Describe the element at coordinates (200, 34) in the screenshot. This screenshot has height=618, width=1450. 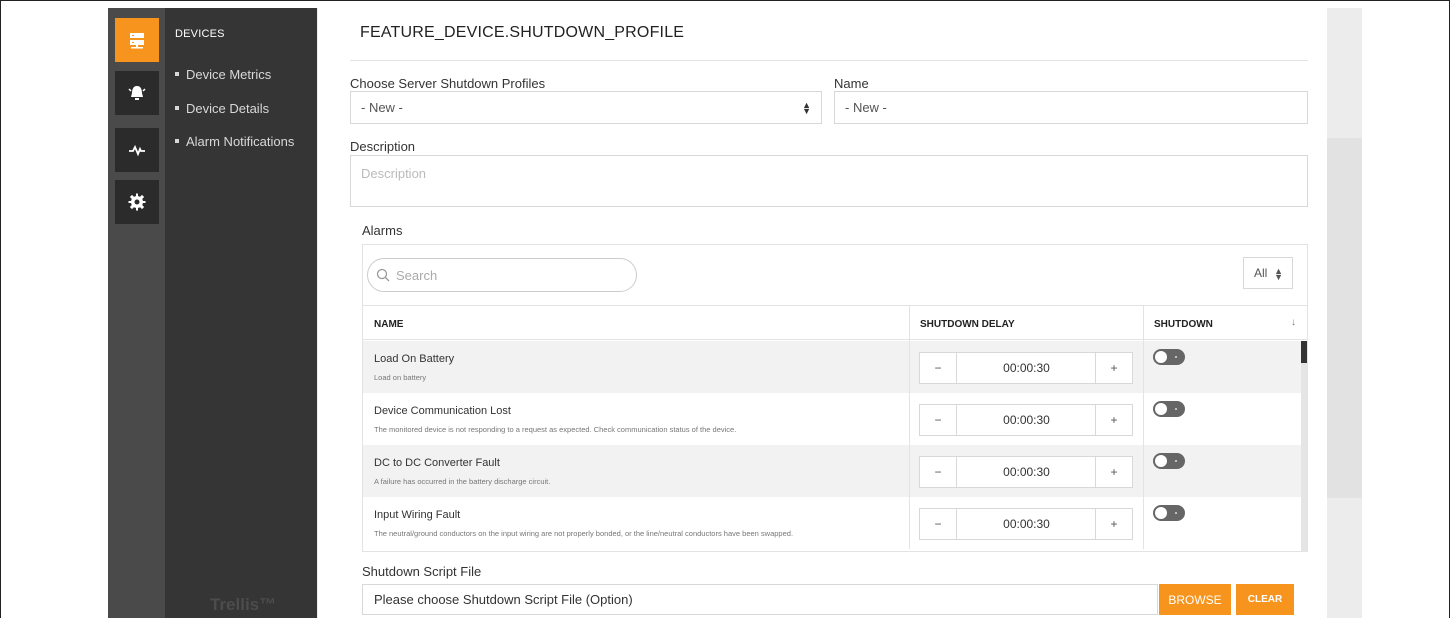
I see `nav-section-title: DEVICES` at that location.